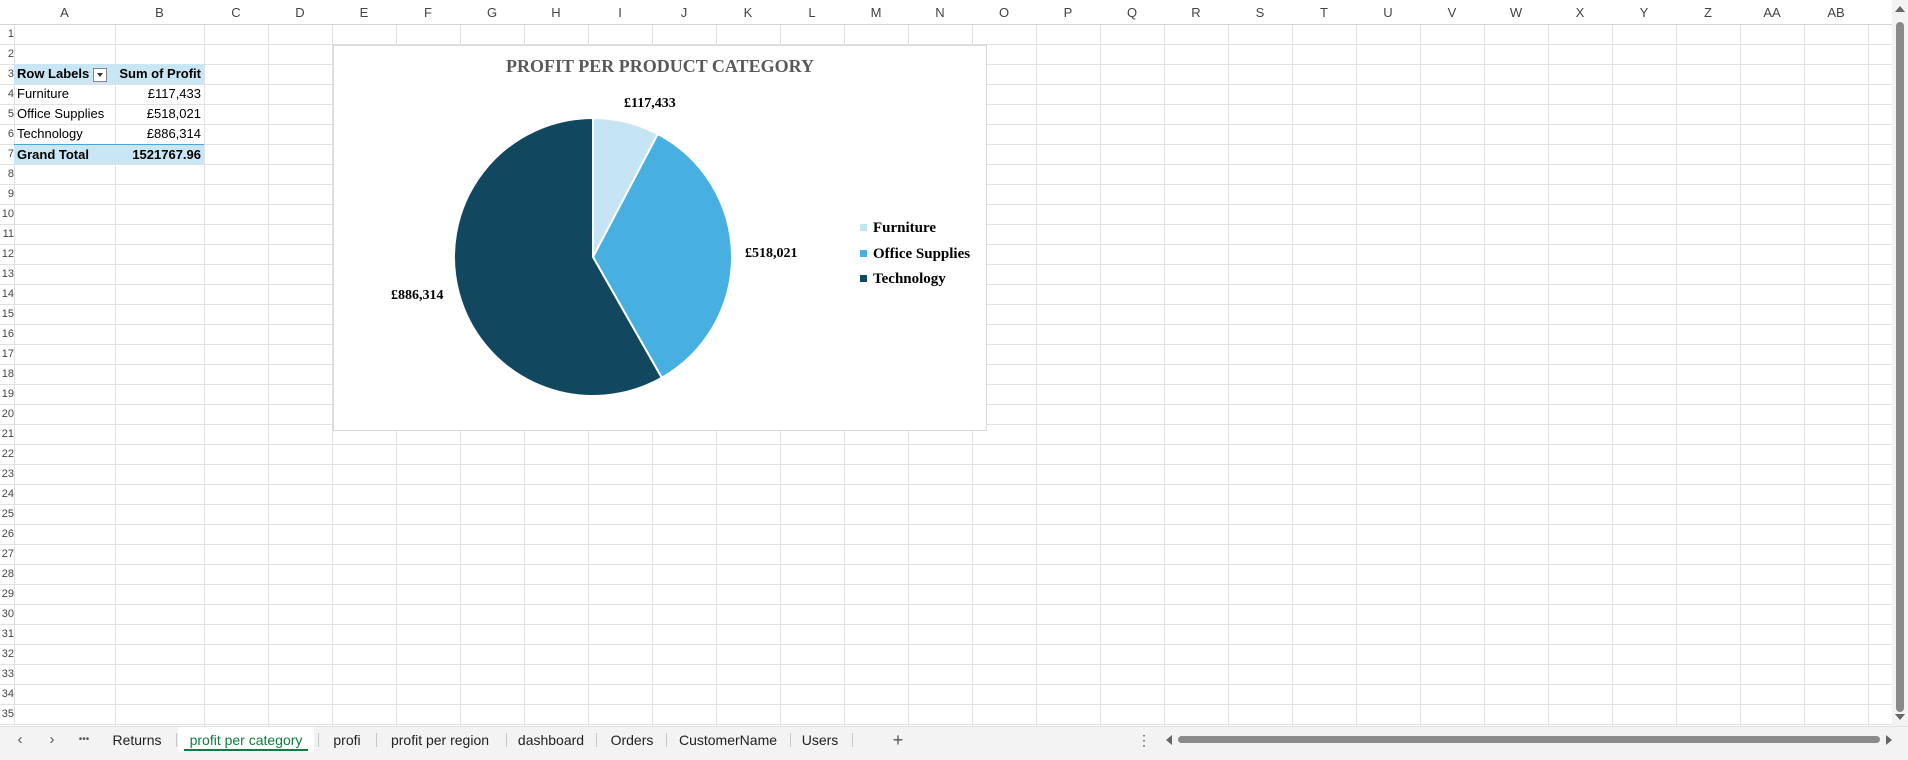 The height and width of the screenshot is (760, 1908). What do you see at coordinates (428, 12) in the screenshot?
I see `column-header-f: F` at bounding box center [428, 12].